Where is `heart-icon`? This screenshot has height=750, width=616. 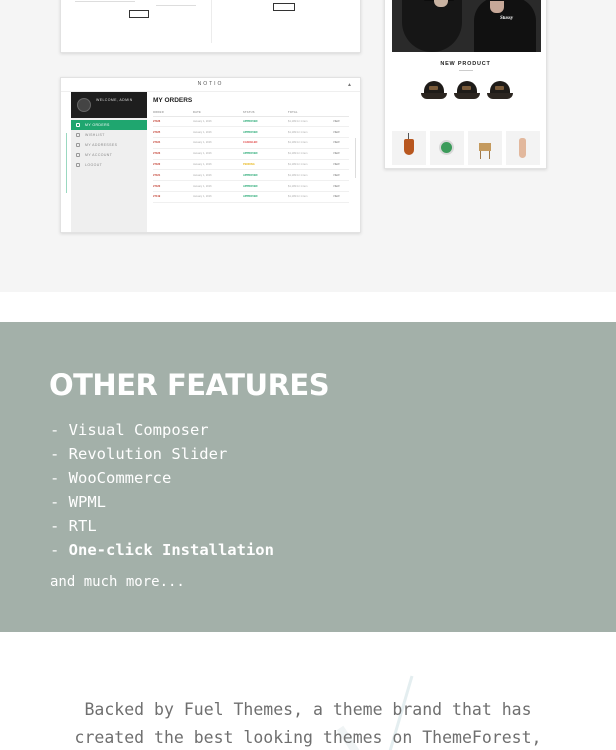
heart-icon is located at coordinates (78, 135).